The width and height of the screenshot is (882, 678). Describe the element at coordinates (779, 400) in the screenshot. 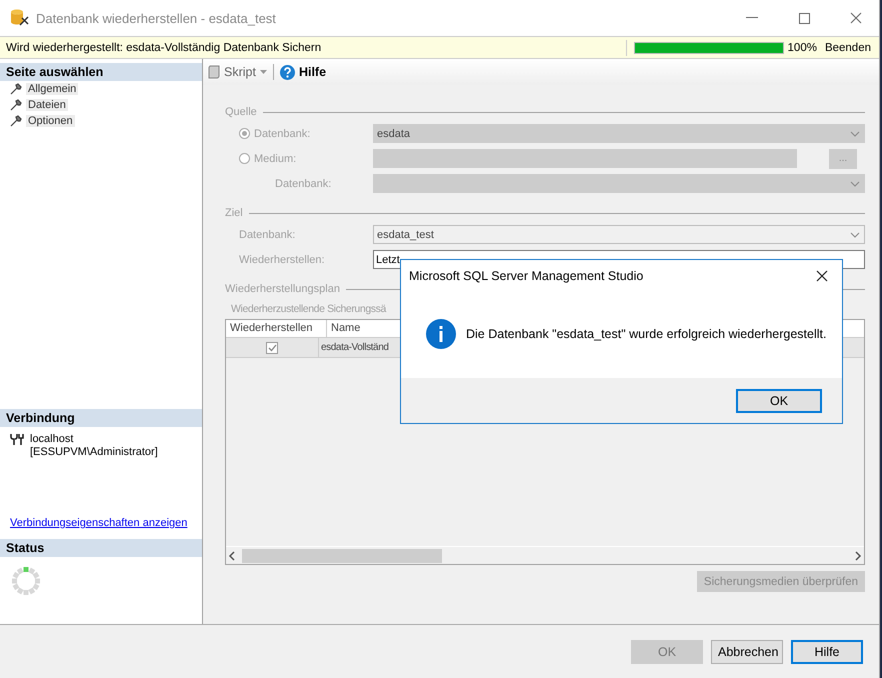

I see `ok-button: OK` at that location.